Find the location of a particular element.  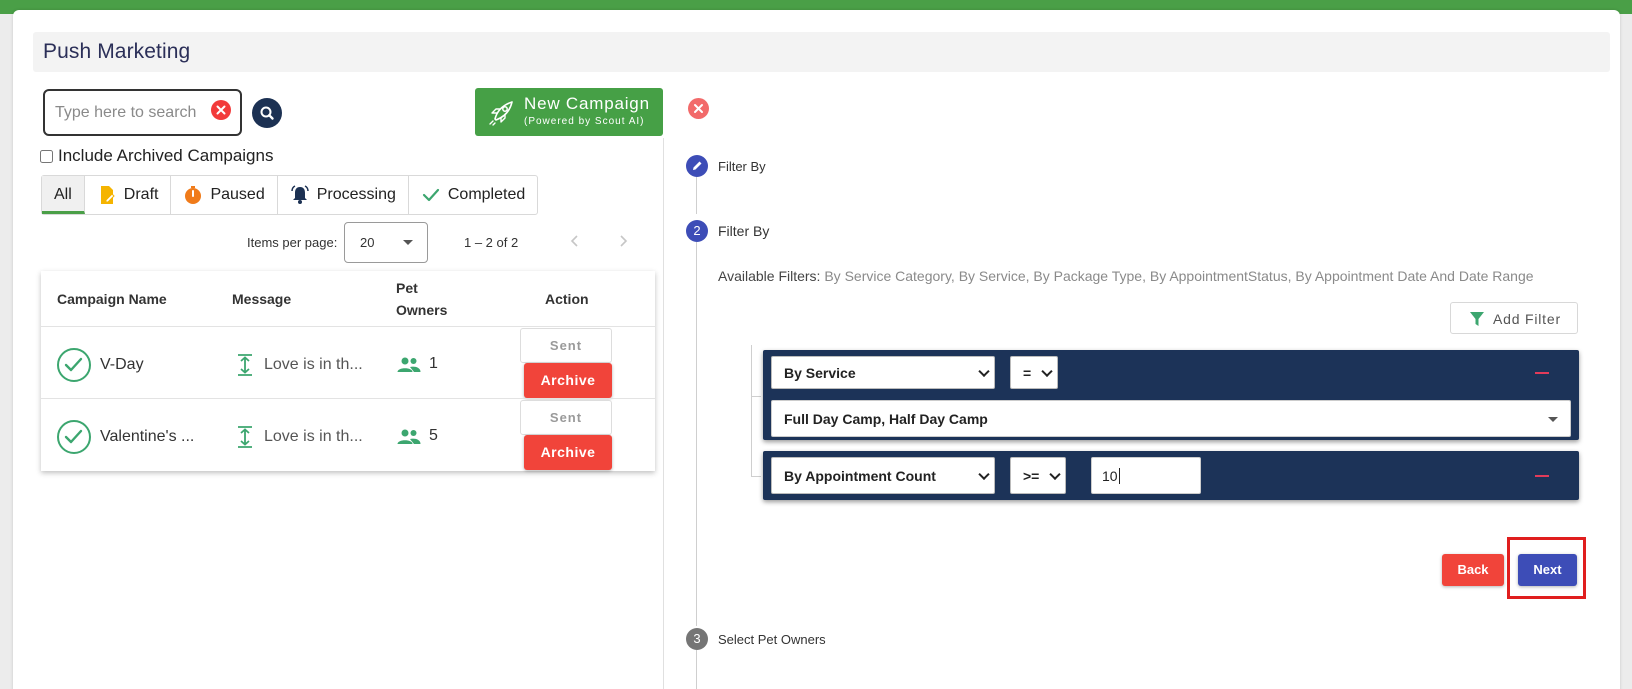

service-multiselect-value: Full Day Camp, Half Day Camp is located at coordinates (886, 418).